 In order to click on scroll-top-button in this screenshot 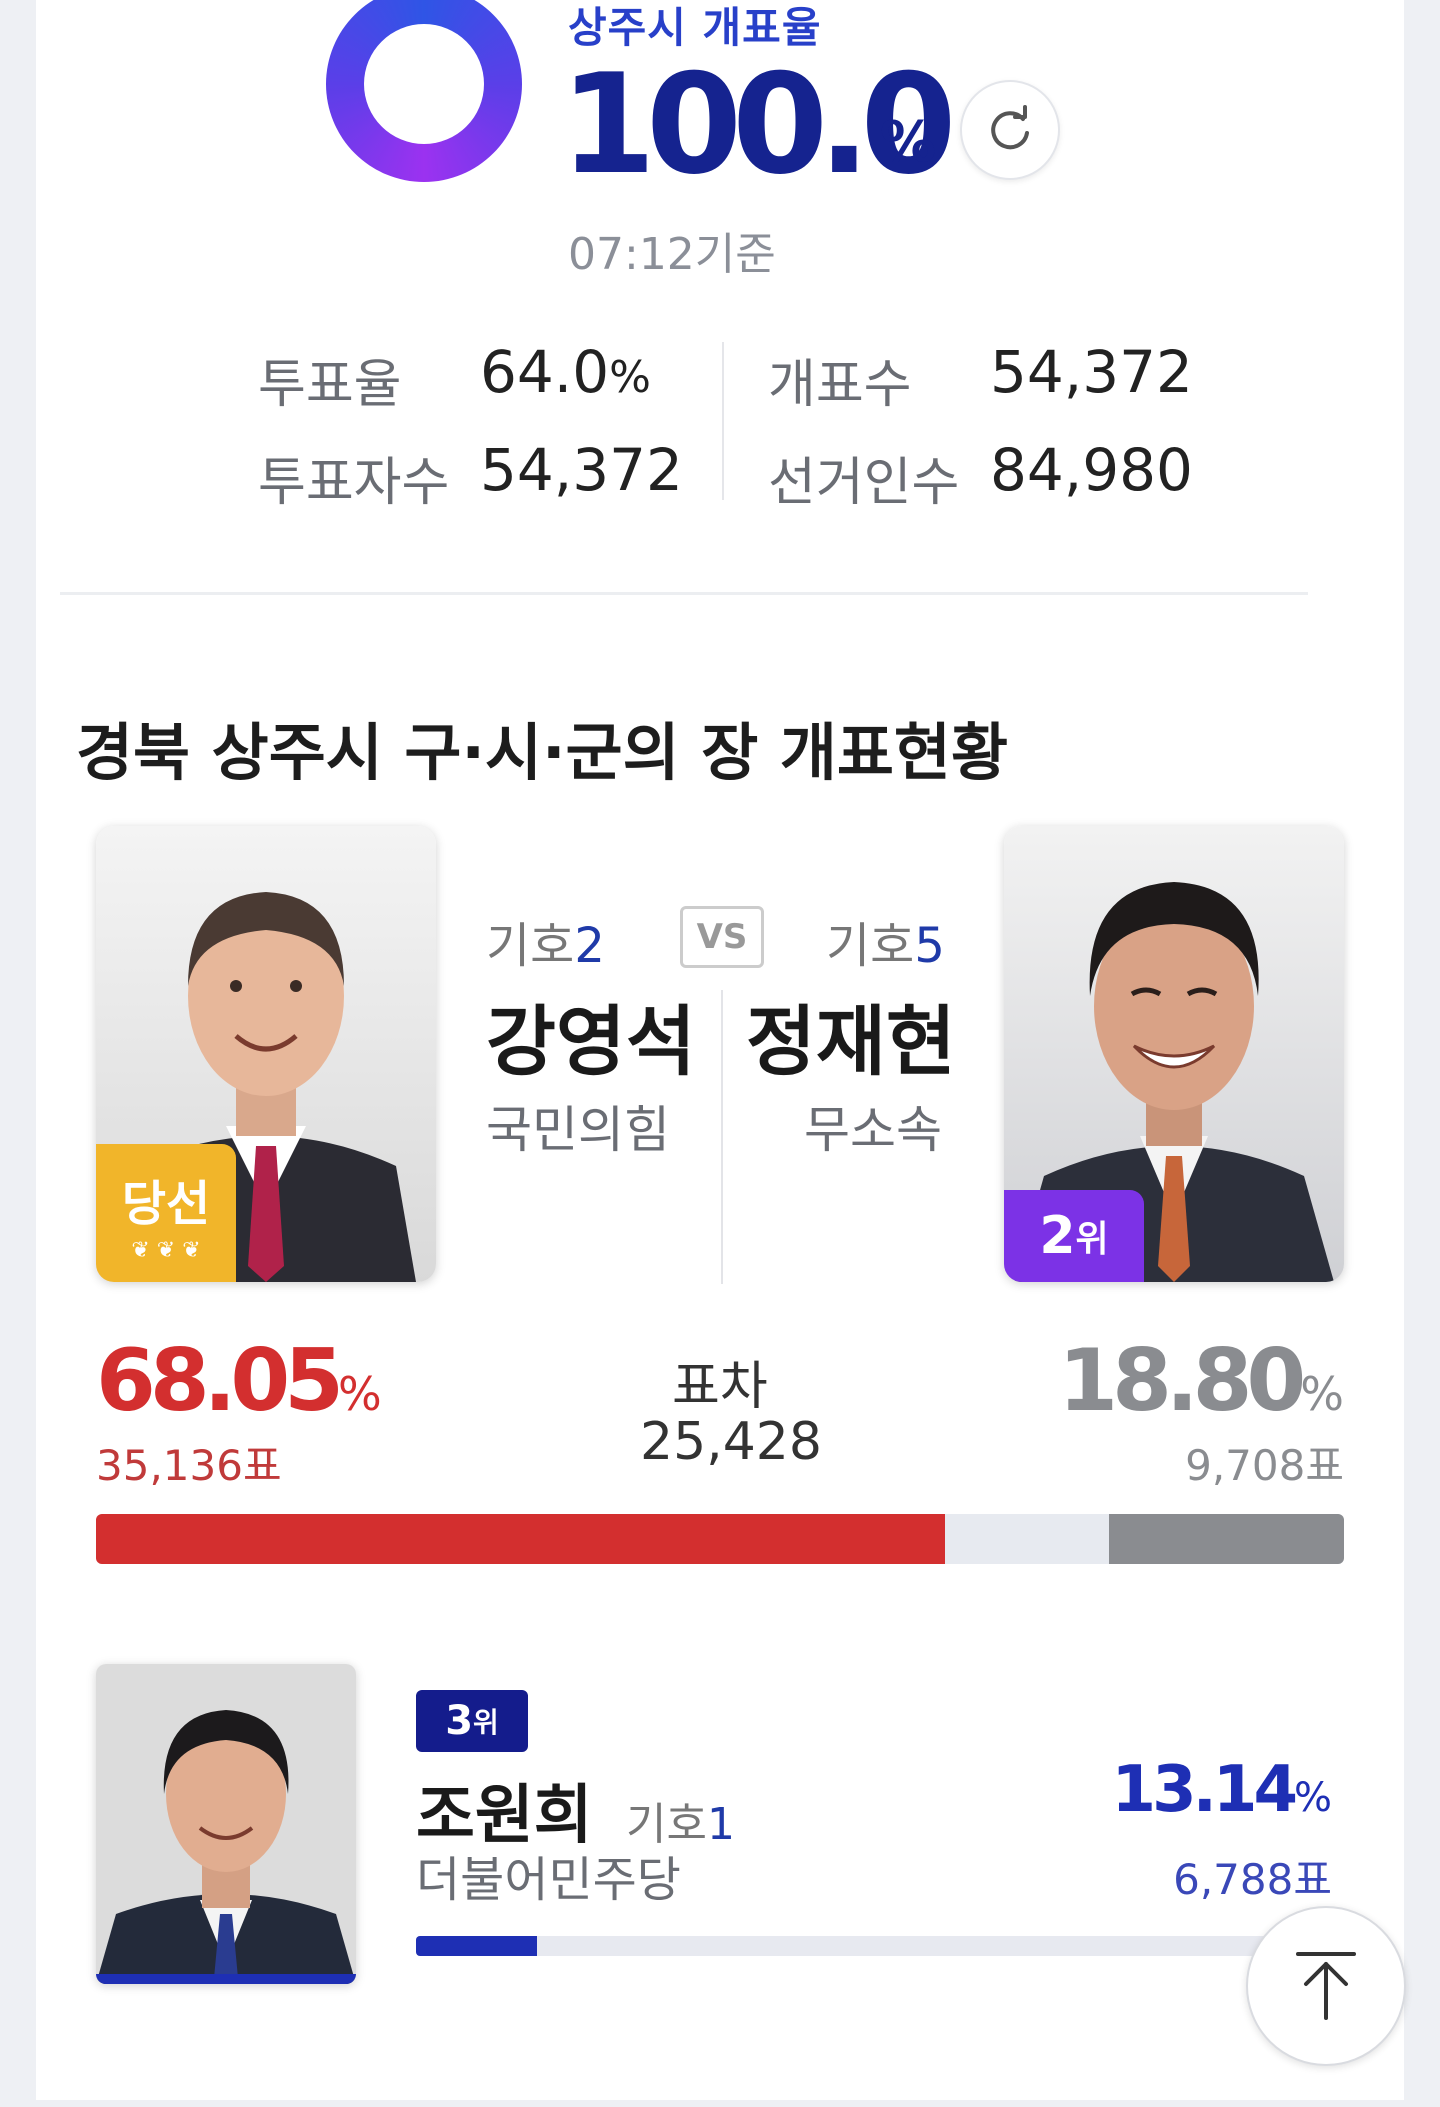, I will do `click(1326, 1986)`.